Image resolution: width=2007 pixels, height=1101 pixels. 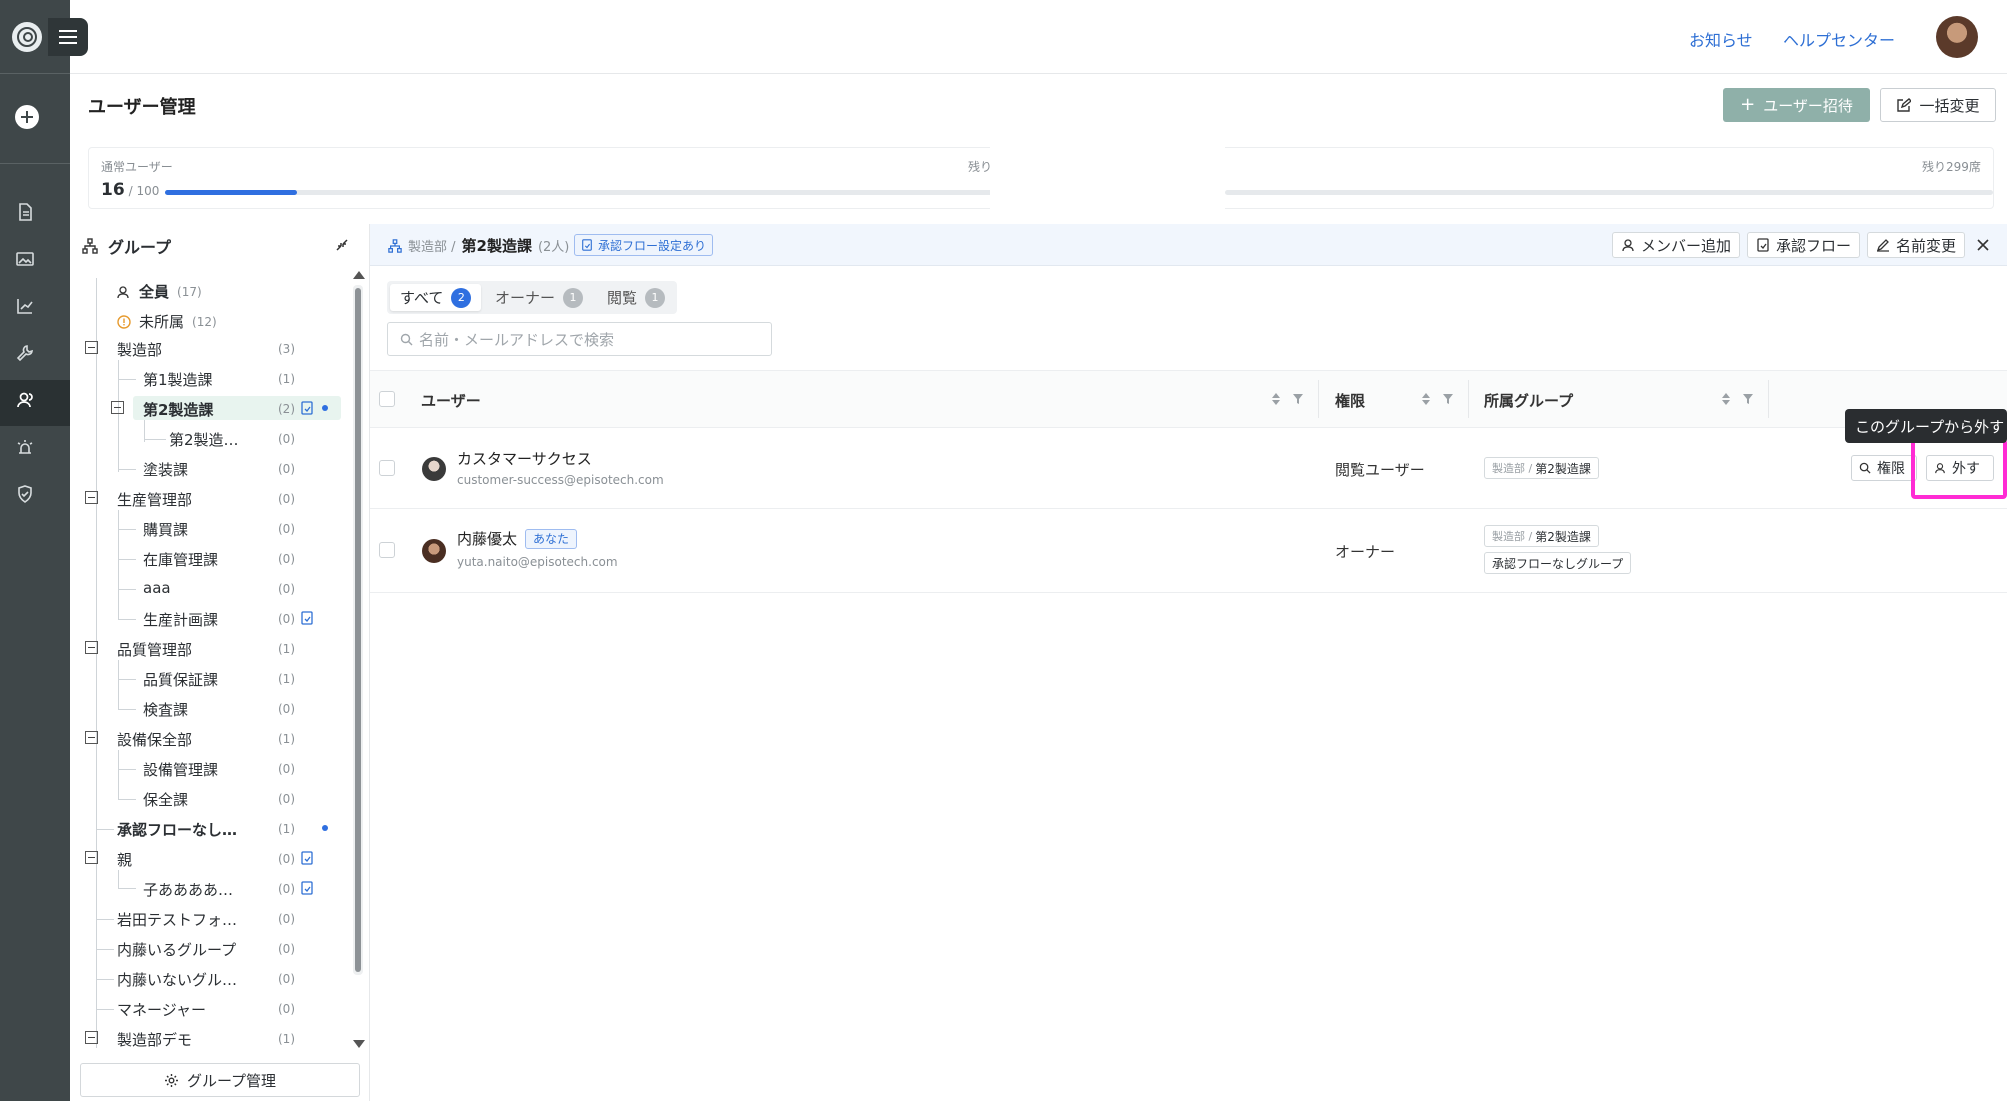 What do you see at coordinates (524, 459) in the screenshot?
I see `user-name: カスタマーサクセス` at bounding box center [524, 459].